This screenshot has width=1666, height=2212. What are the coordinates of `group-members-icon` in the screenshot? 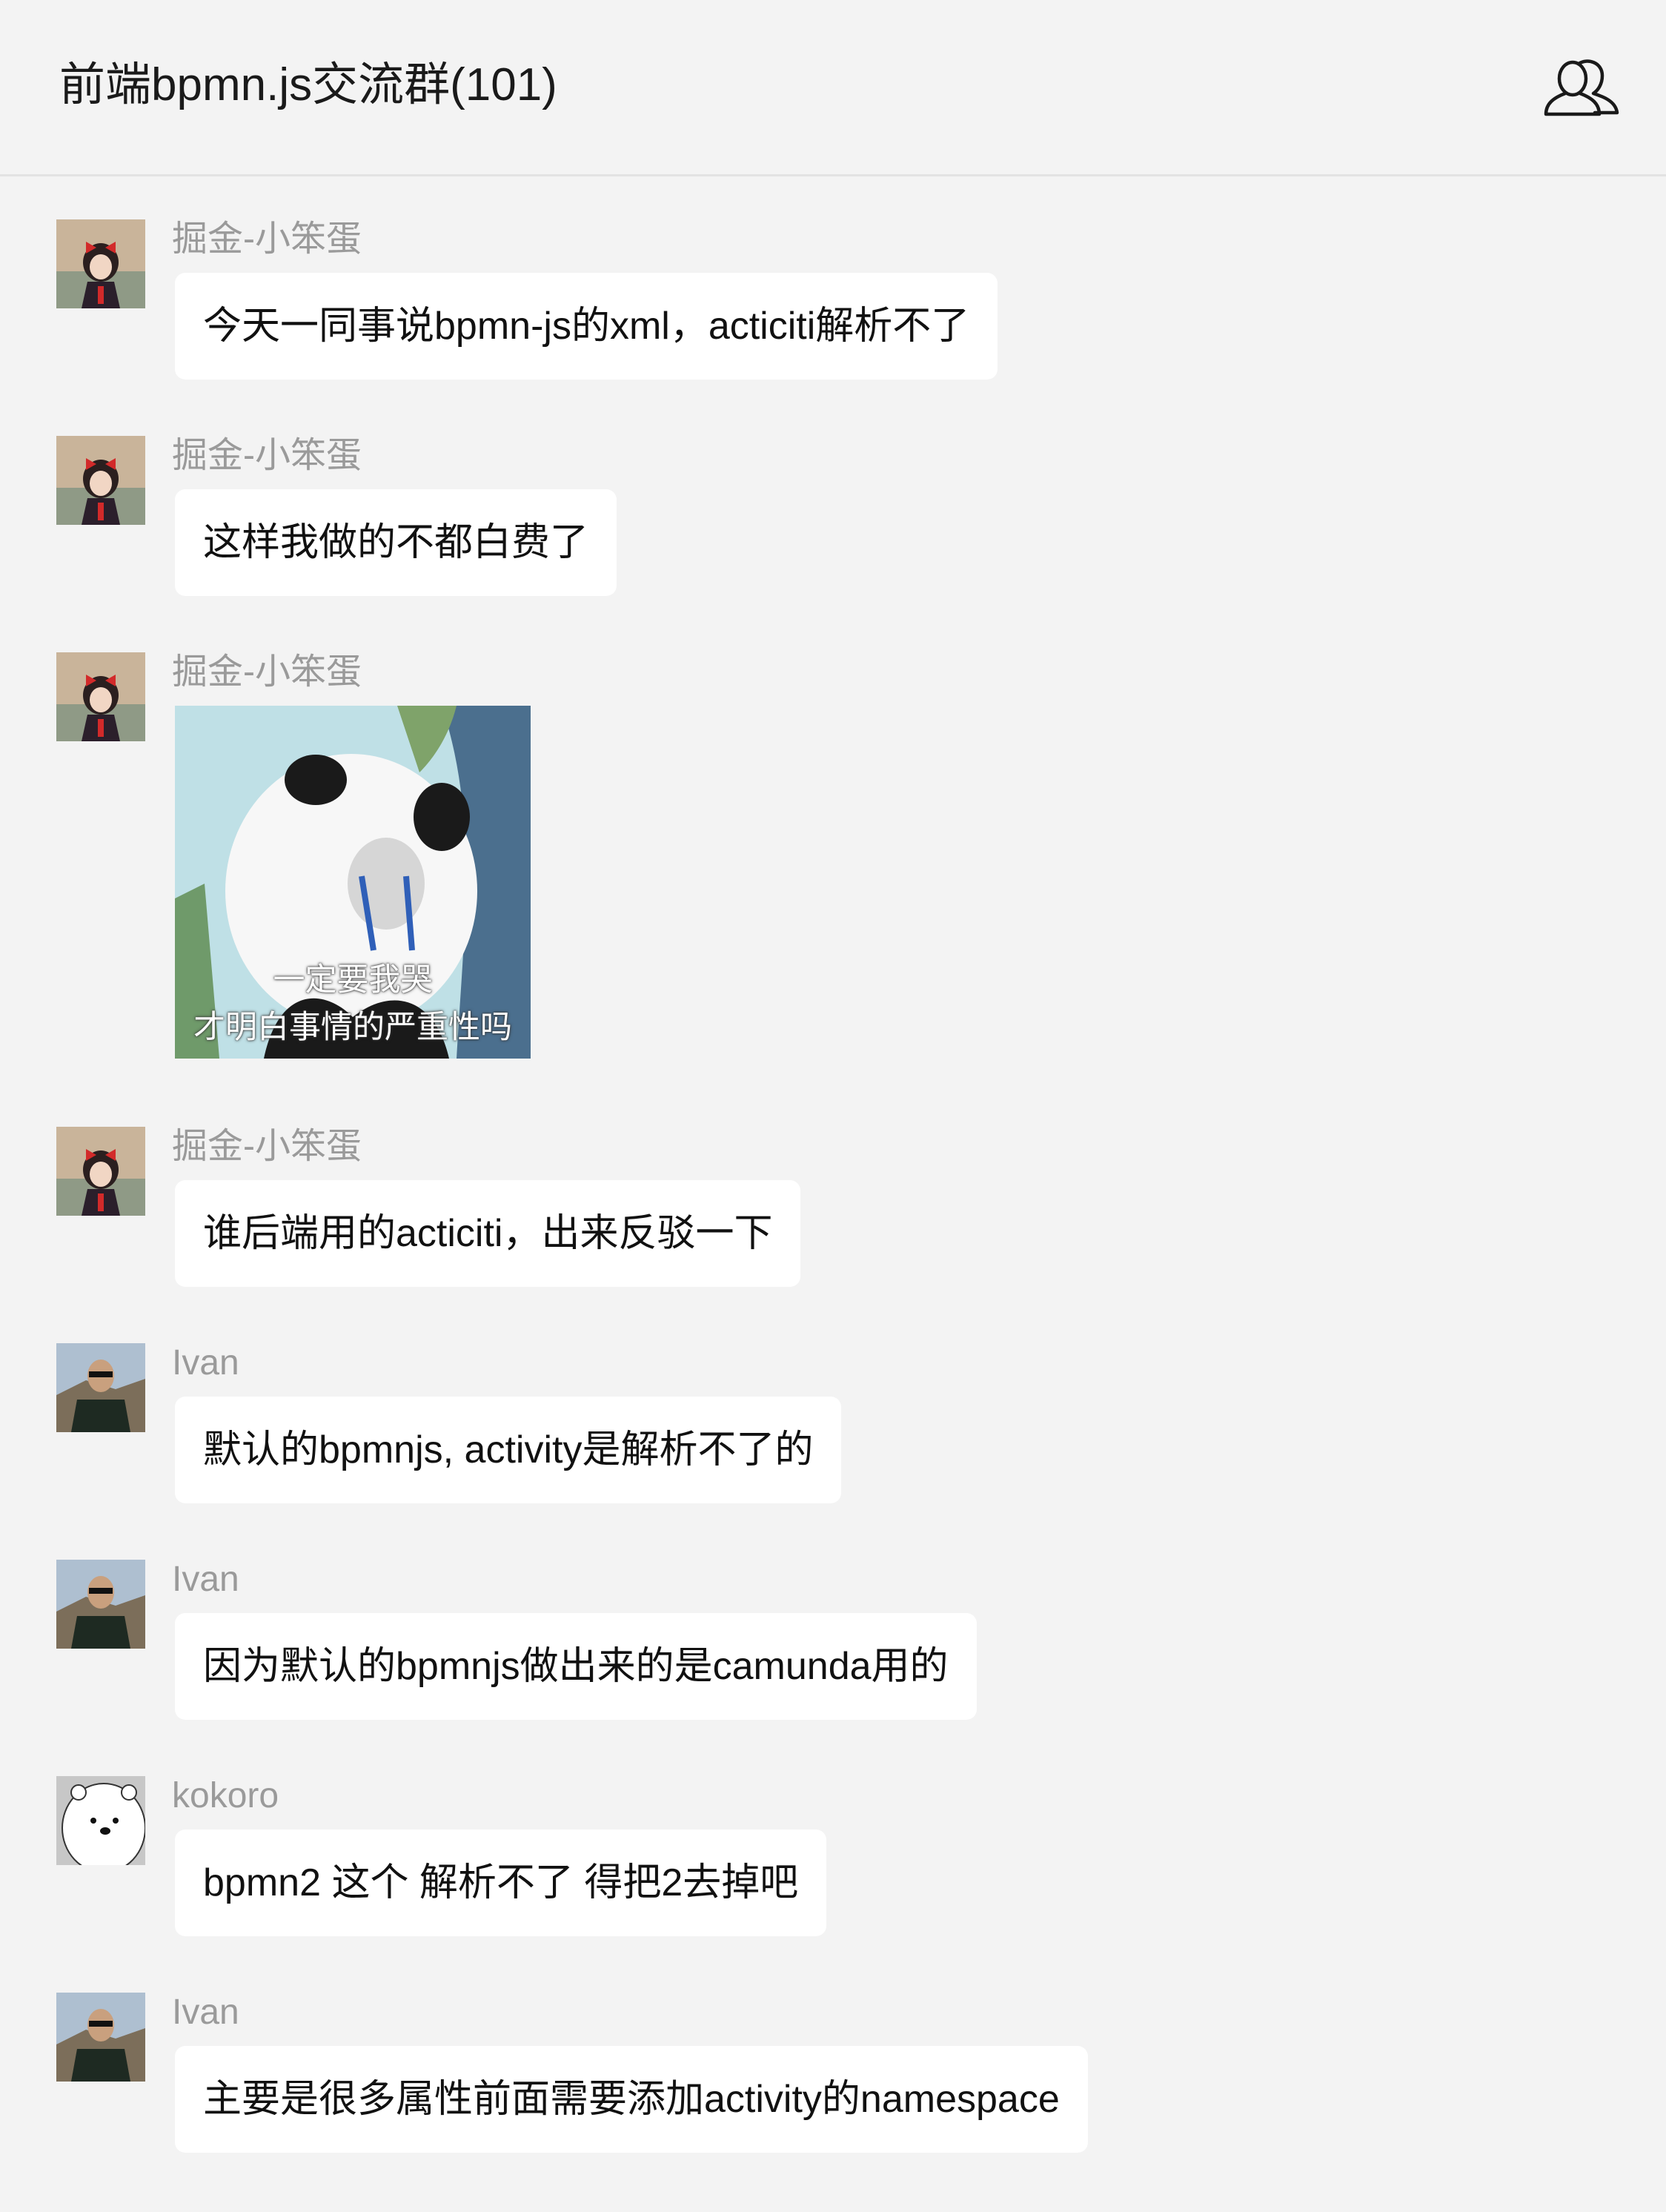 It's located at (1581, 86).